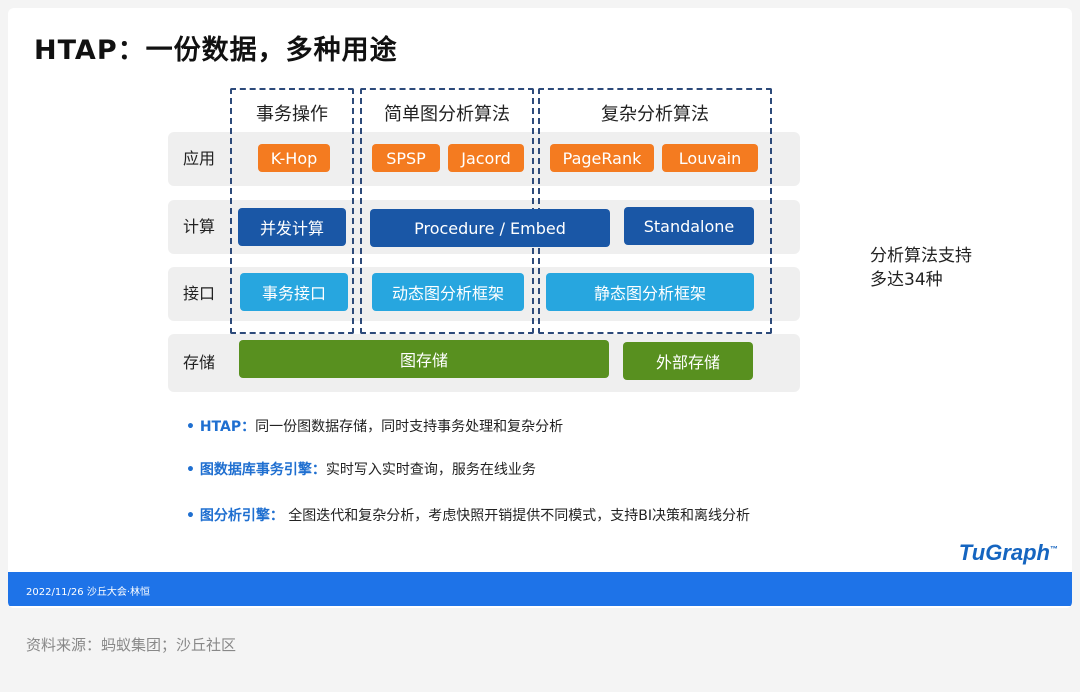  I want to click on box-static-analytics-framework: 静态图分析框架, so click(650, 292).